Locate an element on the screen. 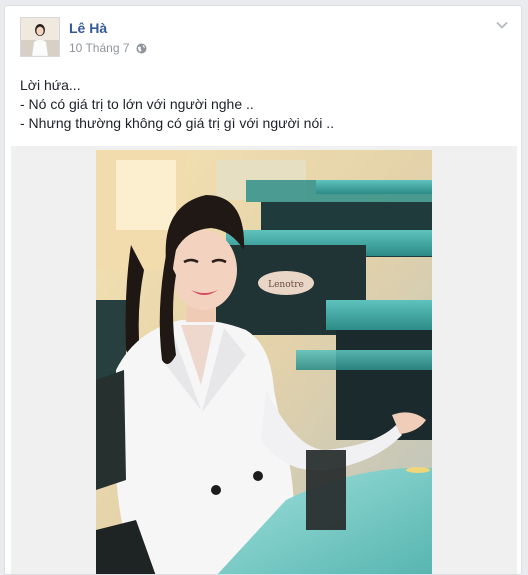 The image size is (528, 575). author-name: Lê Hà is located at coordinates (88, 28).